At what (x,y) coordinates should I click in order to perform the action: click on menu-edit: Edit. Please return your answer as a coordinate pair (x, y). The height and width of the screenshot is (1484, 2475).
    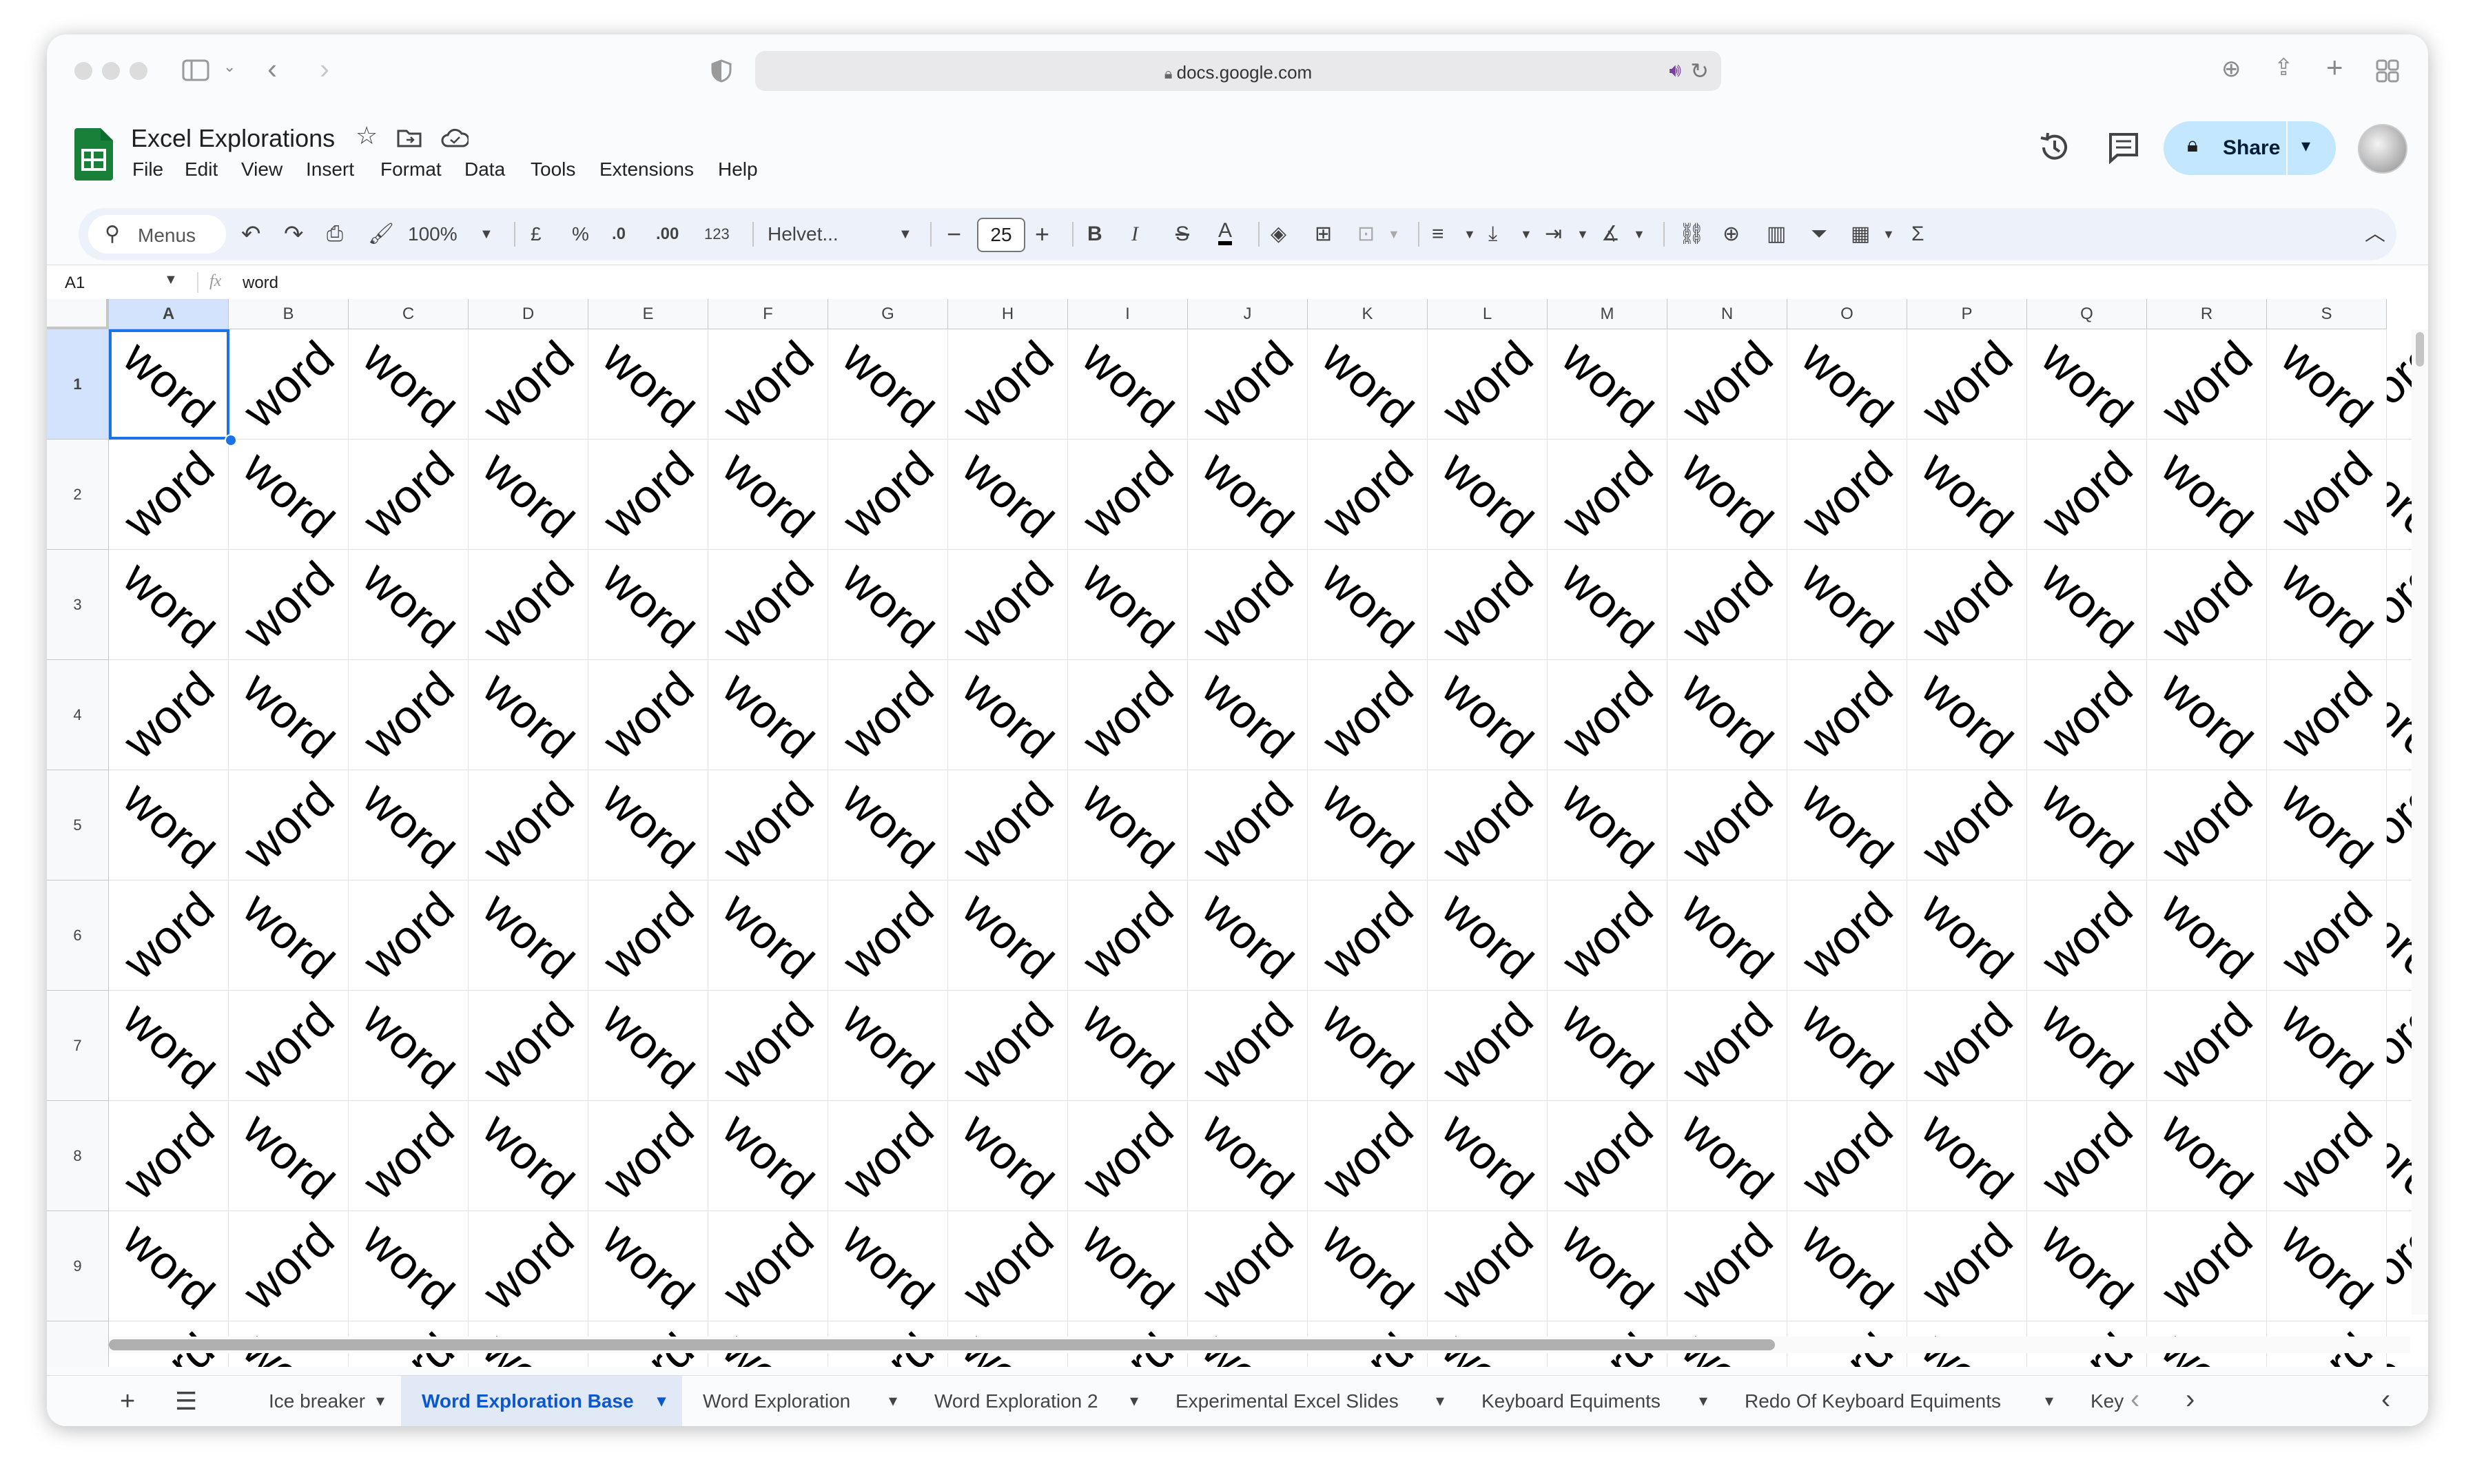
    Looking at the image, I should click on (201, 169).